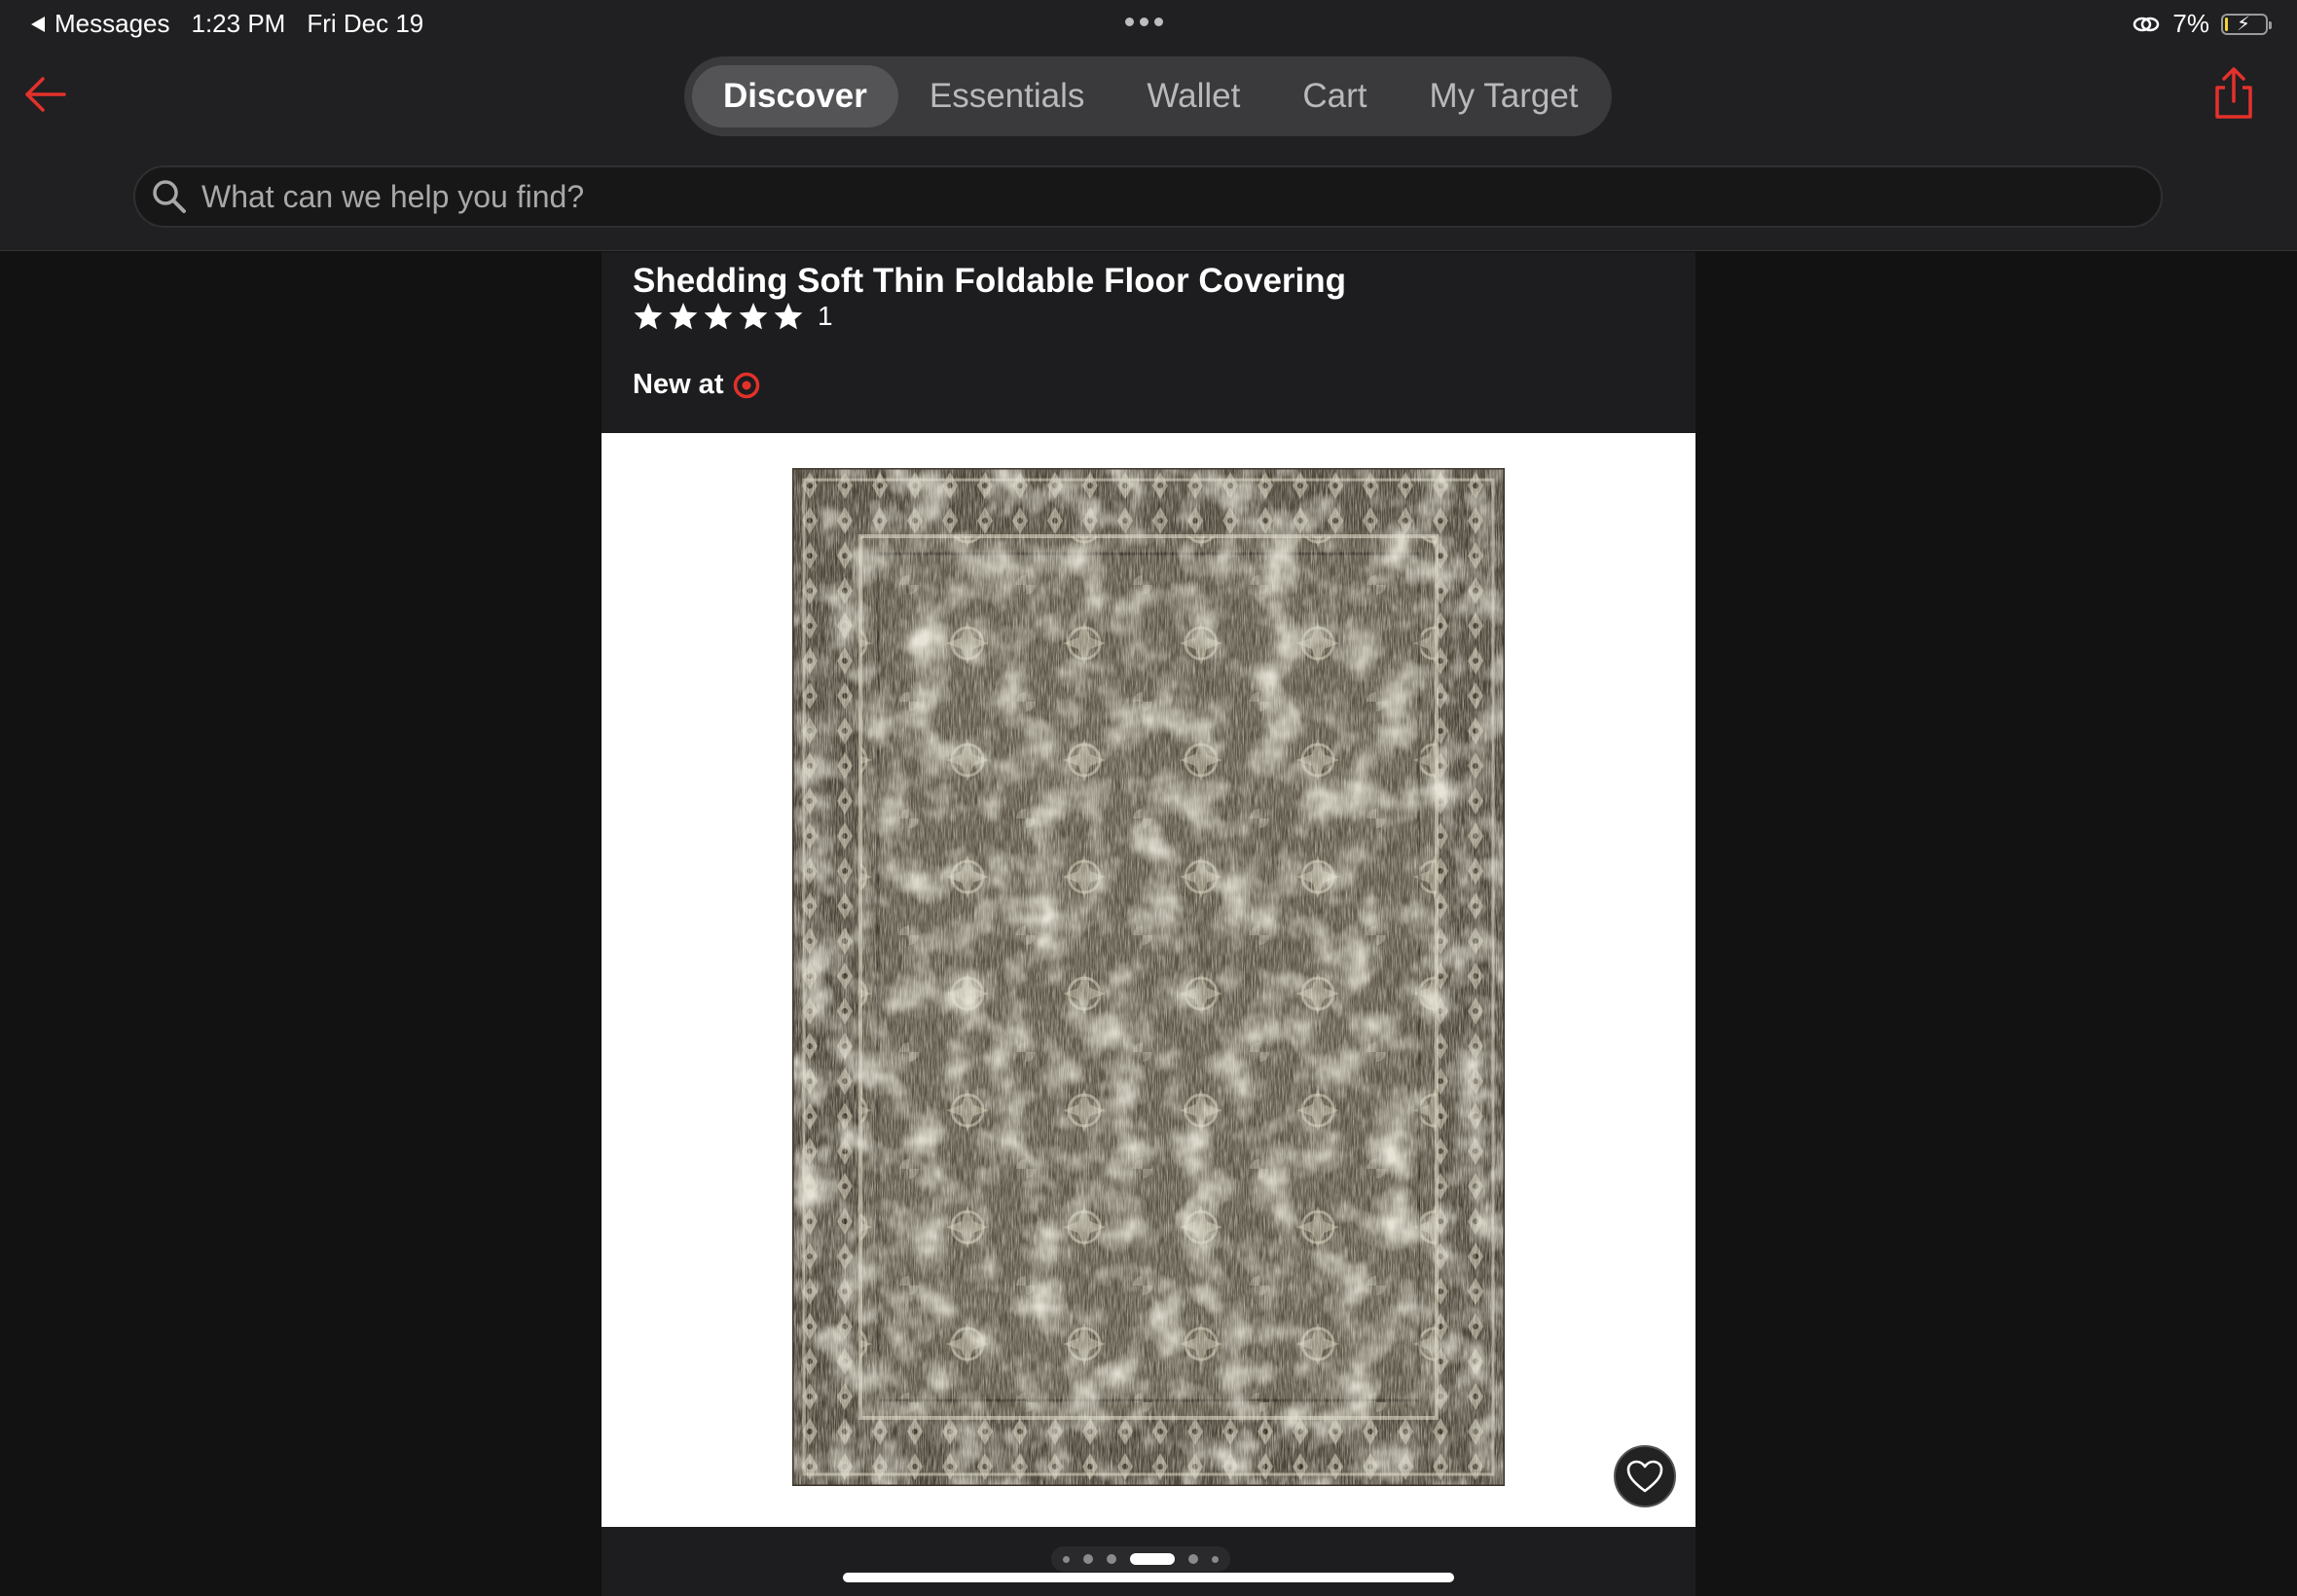 The height and width of the screenshot is (1596, 2297). What do you see at coordinates (38, 24) in the screenshot?
I see `back-to-app-icon` at bounding box center [38, 24].